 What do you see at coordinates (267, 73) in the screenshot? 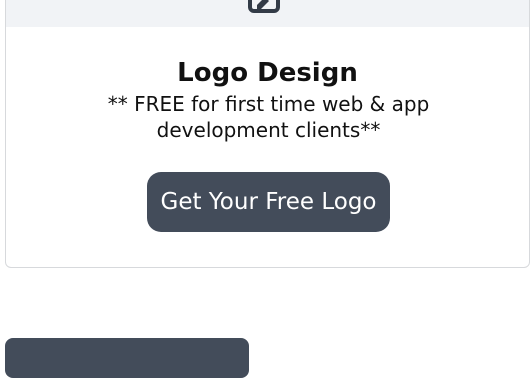
I see `card-title: Logo Design` at bounding box center [267, 73].